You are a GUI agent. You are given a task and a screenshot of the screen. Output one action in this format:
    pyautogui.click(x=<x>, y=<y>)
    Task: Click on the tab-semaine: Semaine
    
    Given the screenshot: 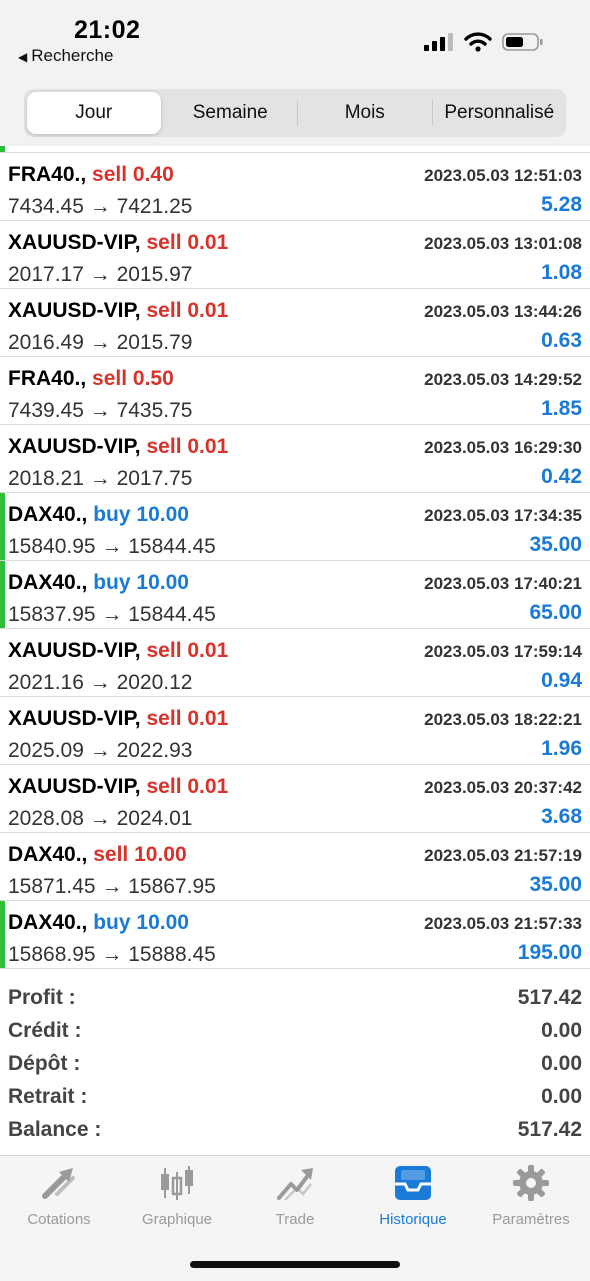 What is the action you would take?
    pyautogui.click(x=231, y=113)
    